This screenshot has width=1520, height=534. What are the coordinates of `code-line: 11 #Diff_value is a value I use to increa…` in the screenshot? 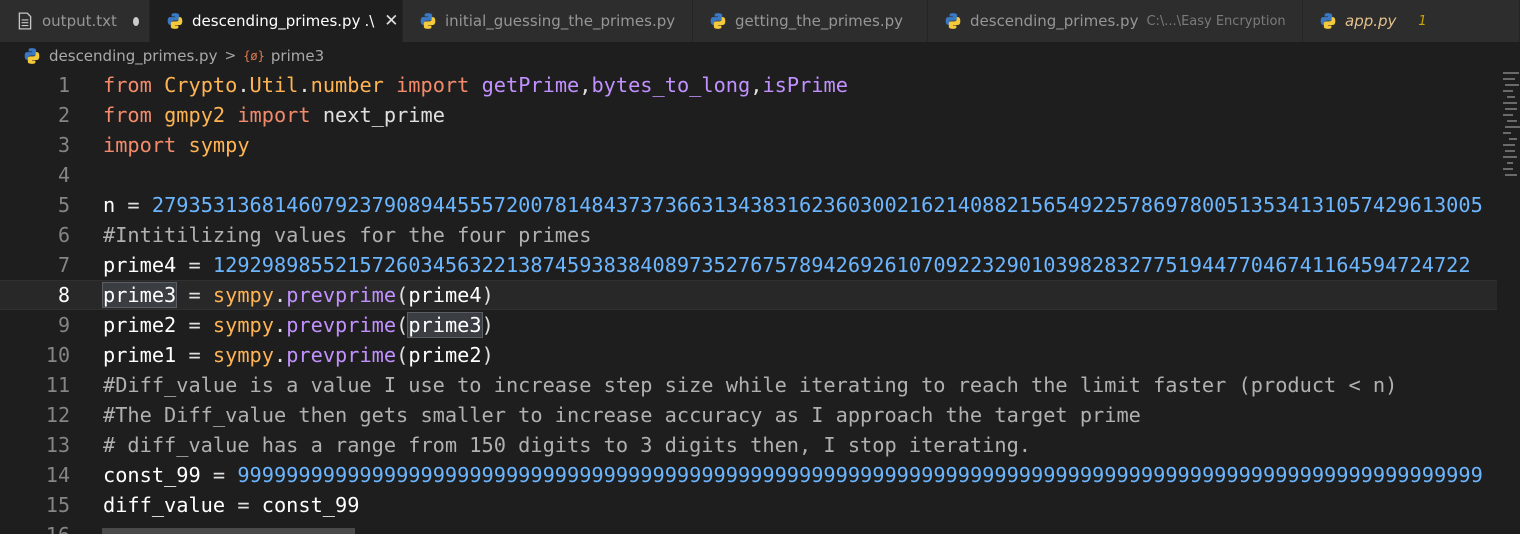 It's located at (748, 385).